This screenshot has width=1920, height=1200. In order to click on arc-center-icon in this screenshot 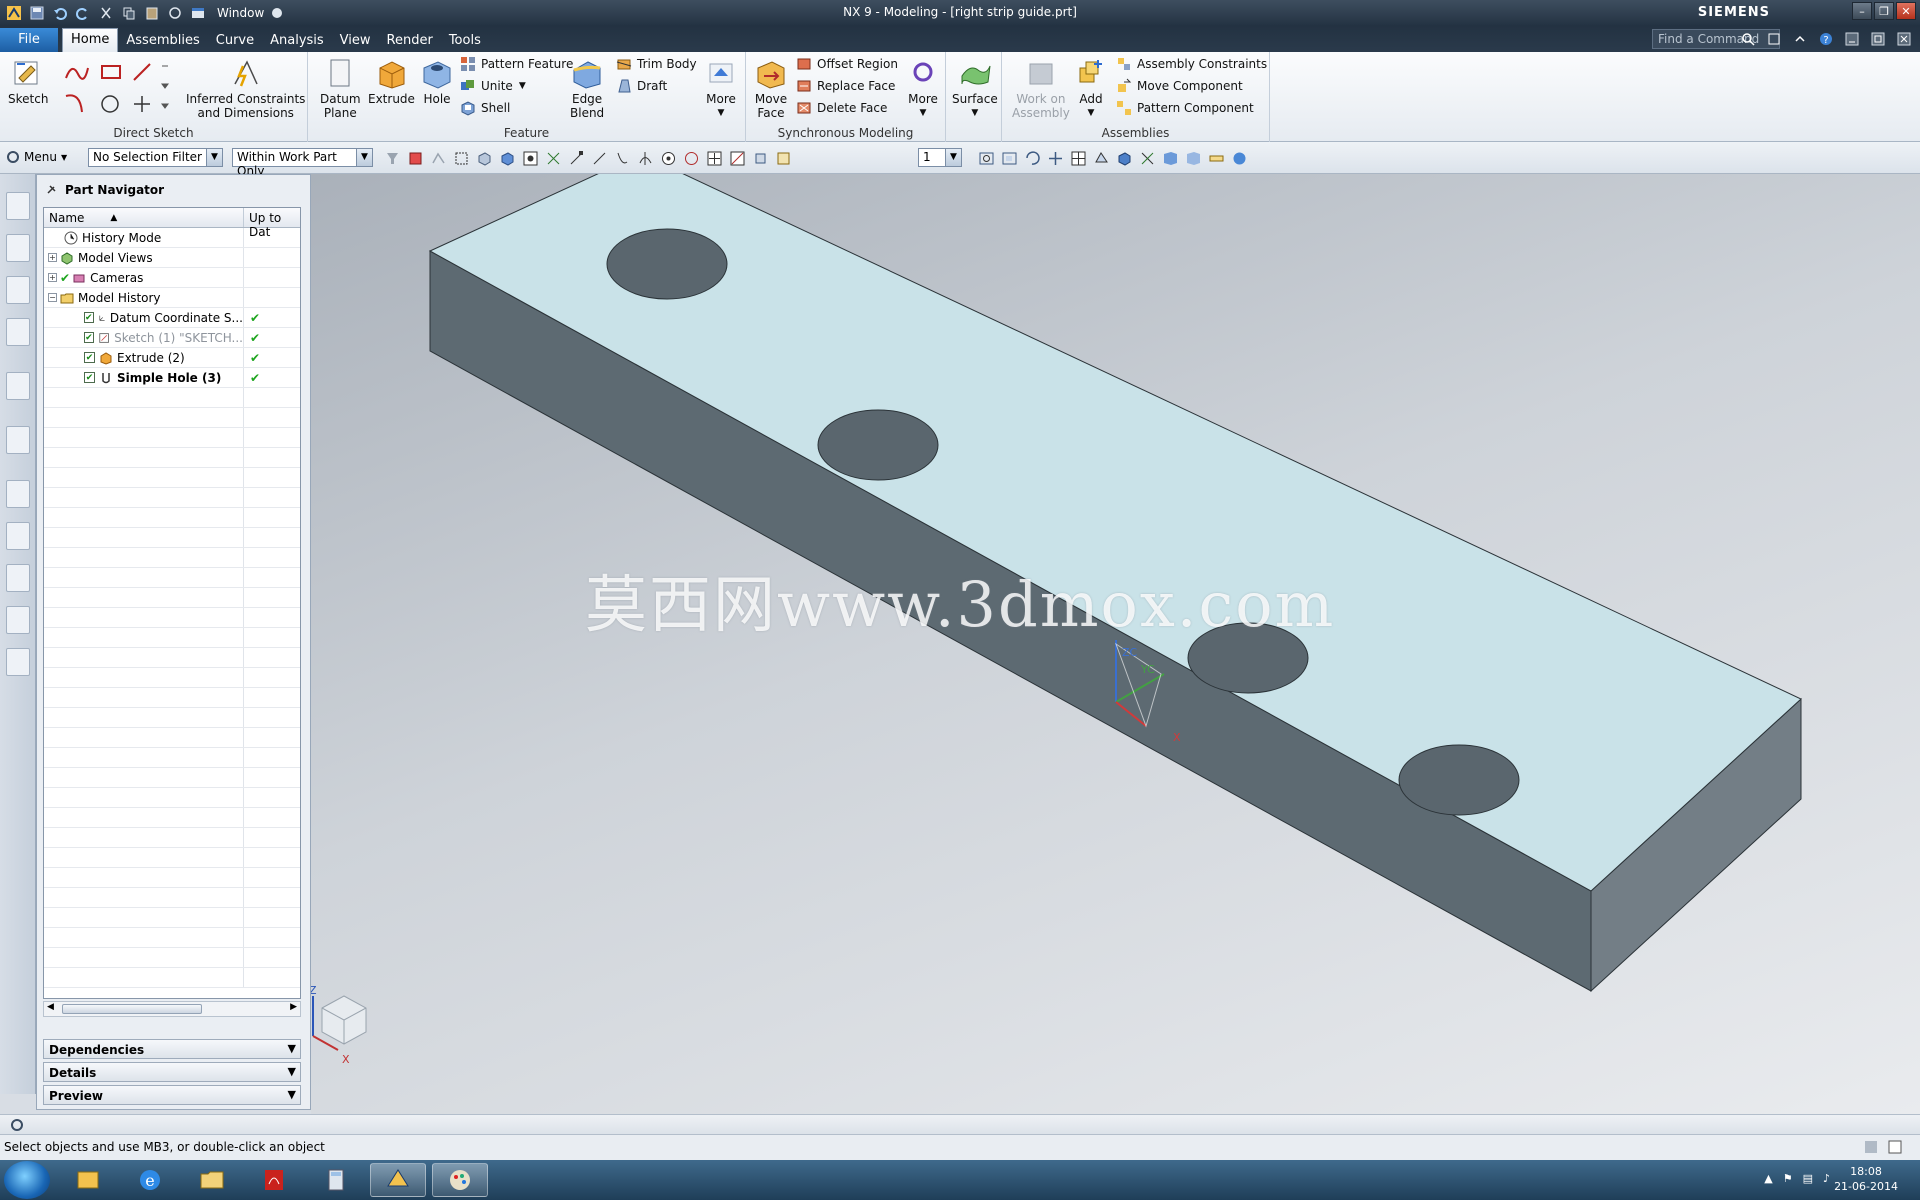, I will do `click(668, 158)`.